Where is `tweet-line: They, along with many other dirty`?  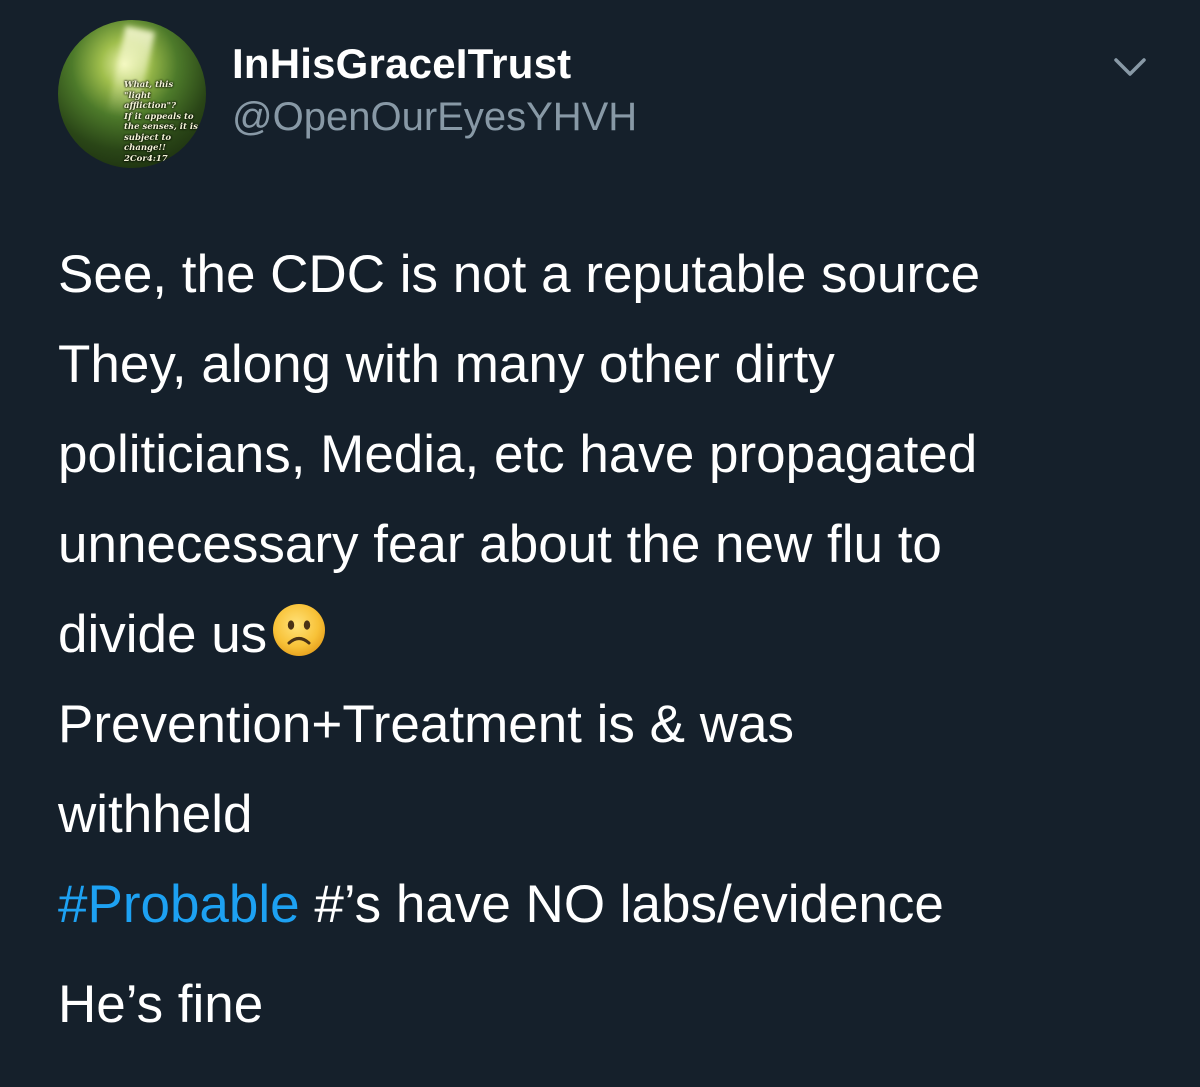
tweet-line: They, along with many other dirty is located at coordinates (446, 364).